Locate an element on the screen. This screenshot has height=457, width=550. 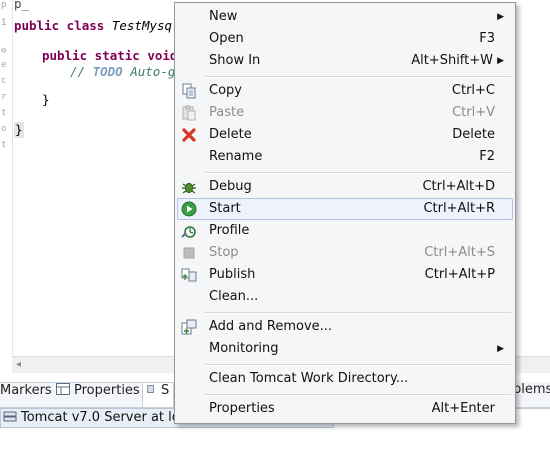
menu-item-profile: Profile is located at coordinates (345, 231).